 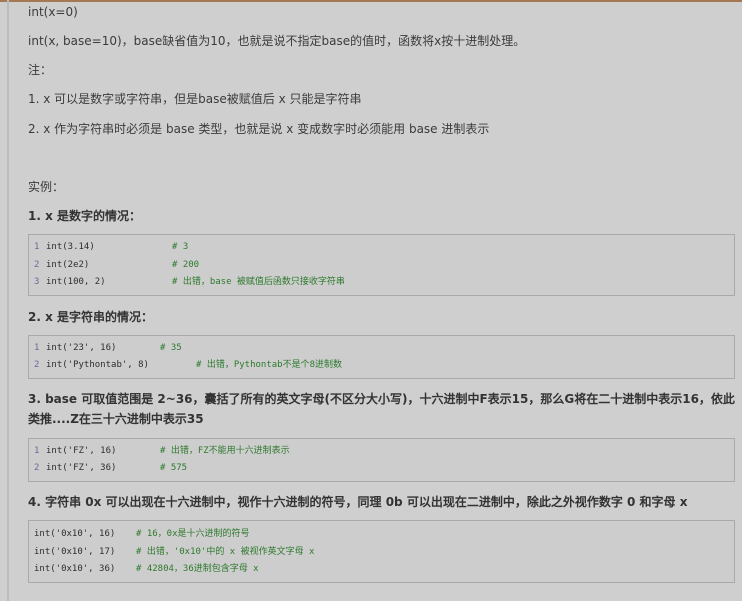 What do you see at coordinates (81, 451) in the screenshot?
I see `code-text: int('FZ', 16)` at bounding box center [81, 451].